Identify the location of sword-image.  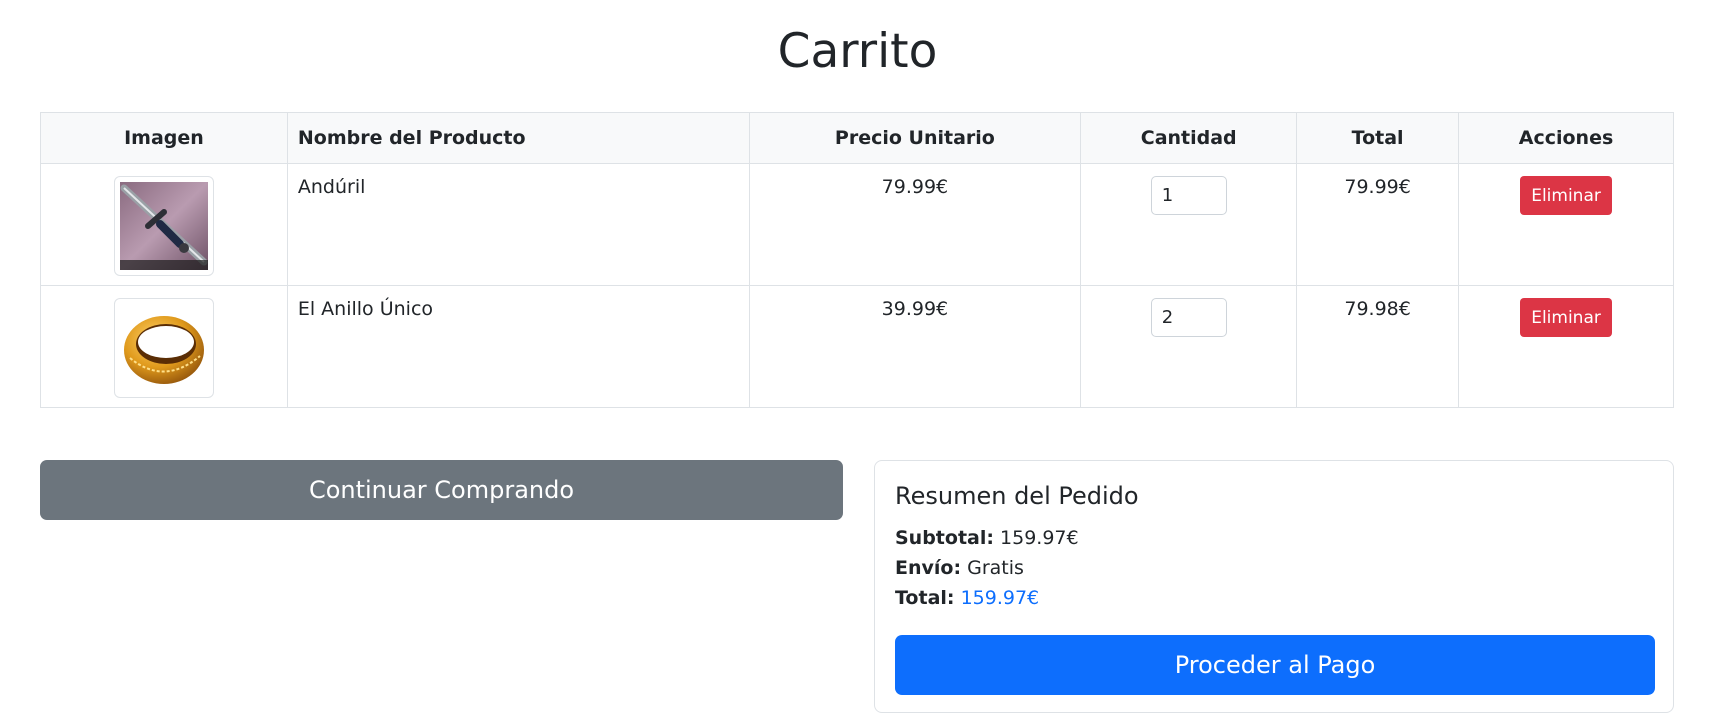
(163, 226).